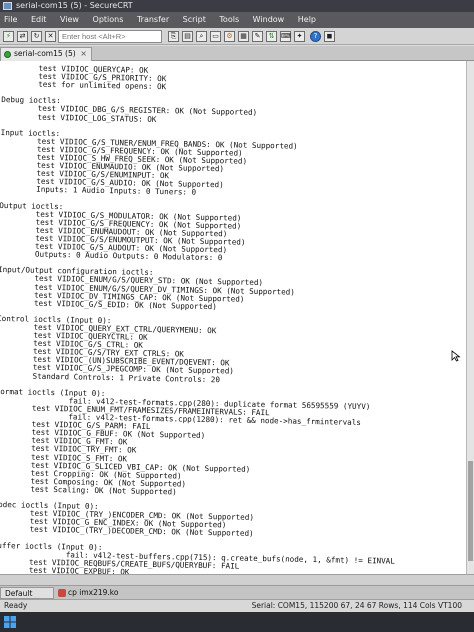 Image resolution: width=474 pixels, height=632 pixels. I want to click on session-tab-strip: serial-com15 (5) ×, so click(237, 53).